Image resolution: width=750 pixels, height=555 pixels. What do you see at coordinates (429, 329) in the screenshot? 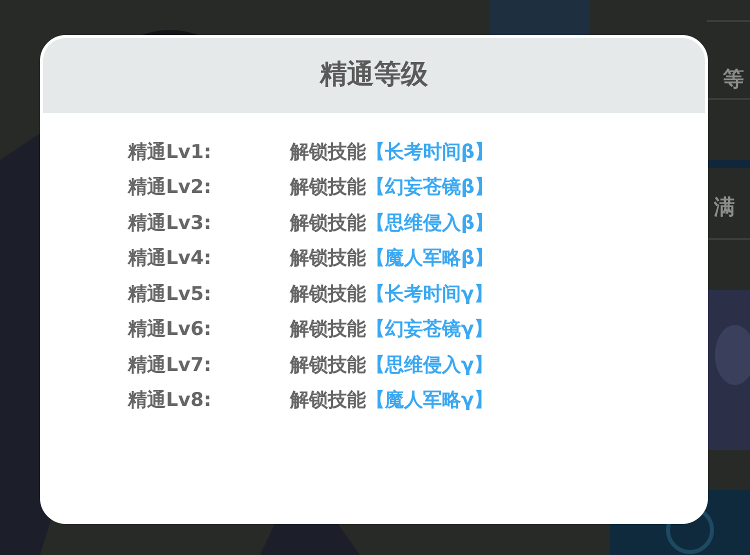
I see `skill-name: 【幻妄苍镜γ】` at bounding box center [429, 329].